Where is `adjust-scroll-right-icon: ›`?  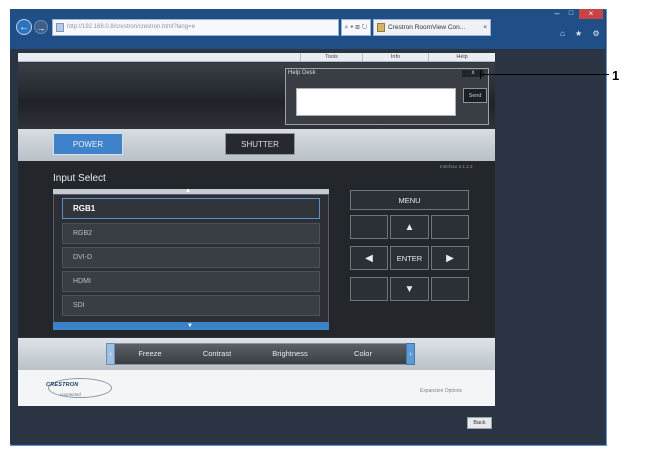 adjust-scroll-right-icon: › is located at coordinates (410, 354).